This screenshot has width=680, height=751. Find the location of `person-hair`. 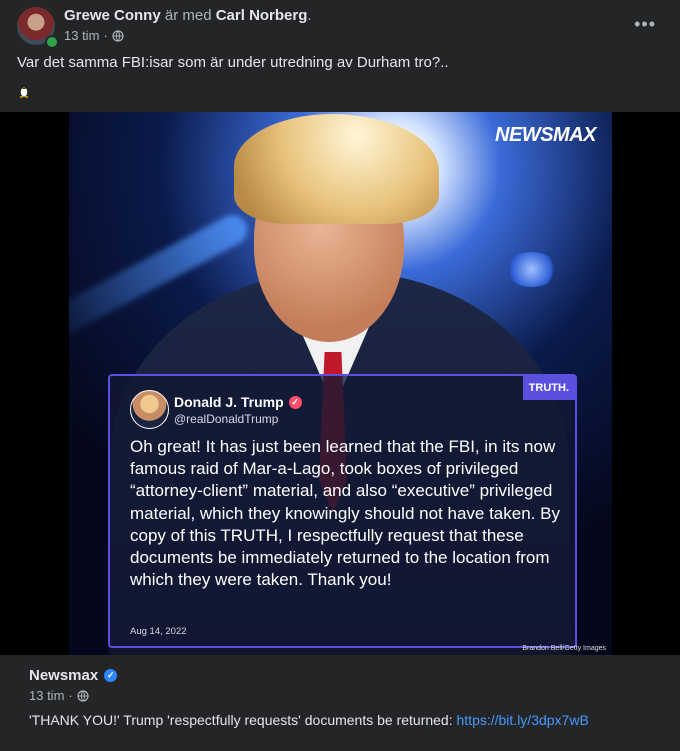

person-hair is located at coordinates (336, 169).